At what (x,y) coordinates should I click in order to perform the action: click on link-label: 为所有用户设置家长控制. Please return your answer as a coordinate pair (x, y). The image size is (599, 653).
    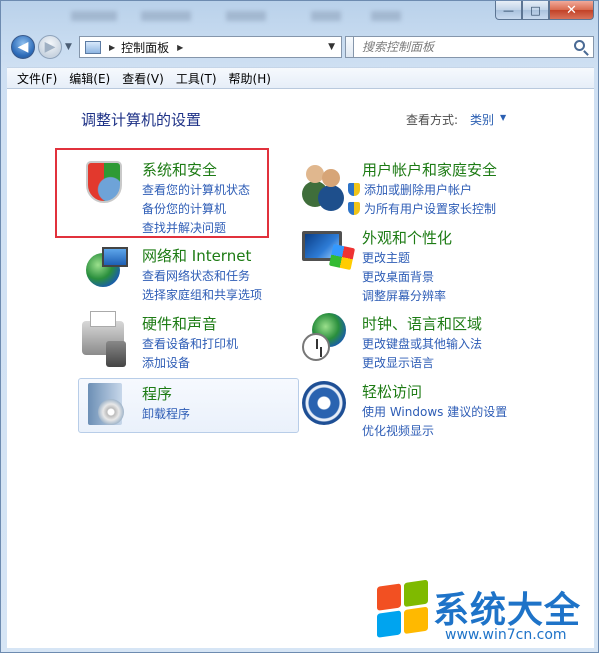
    Looking at the image, I should click on (430, 209).